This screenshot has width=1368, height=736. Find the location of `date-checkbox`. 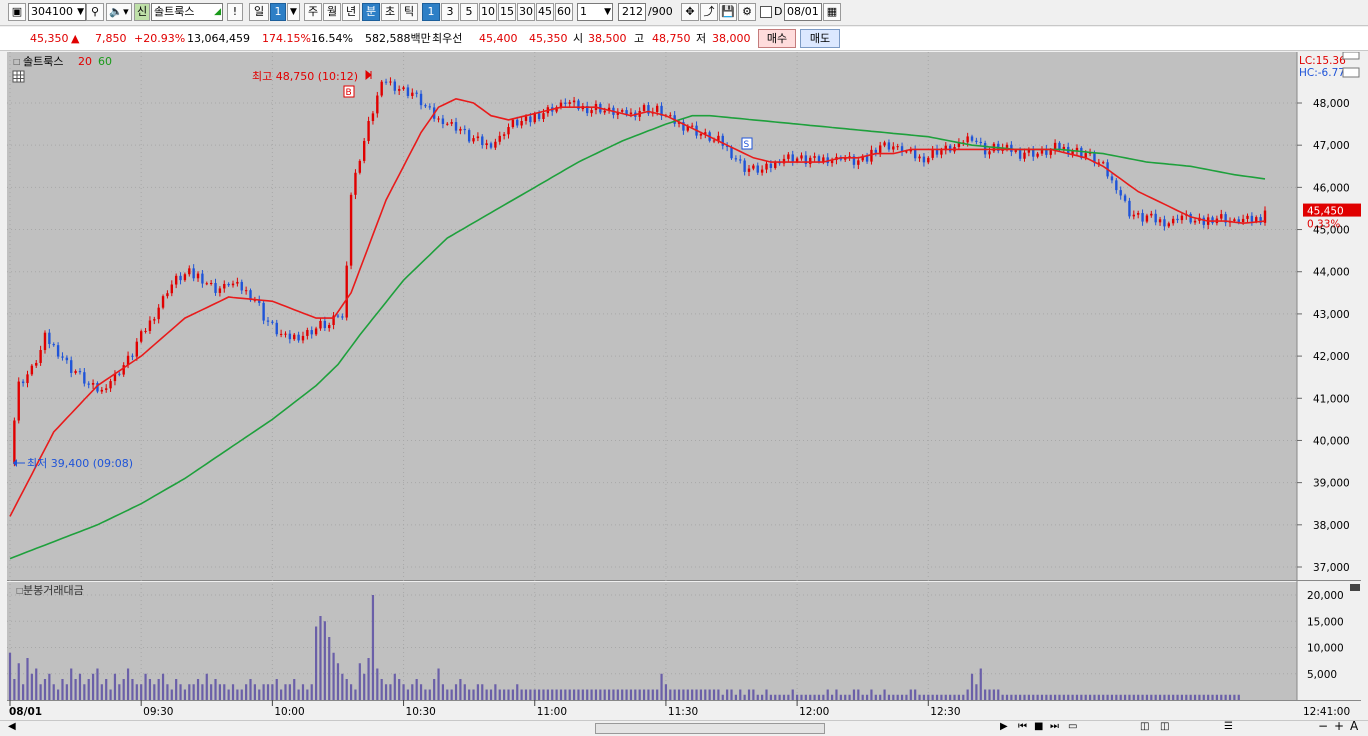

date-checkbox is located at coordinates (766, 12).